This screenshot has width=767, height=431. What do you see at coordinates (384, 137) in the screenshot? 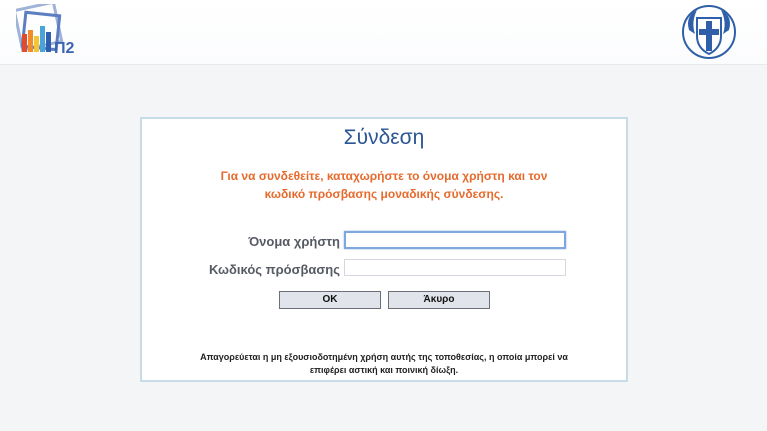
I see `login-title: Σύνδεση` at bounding box center [384, 137].